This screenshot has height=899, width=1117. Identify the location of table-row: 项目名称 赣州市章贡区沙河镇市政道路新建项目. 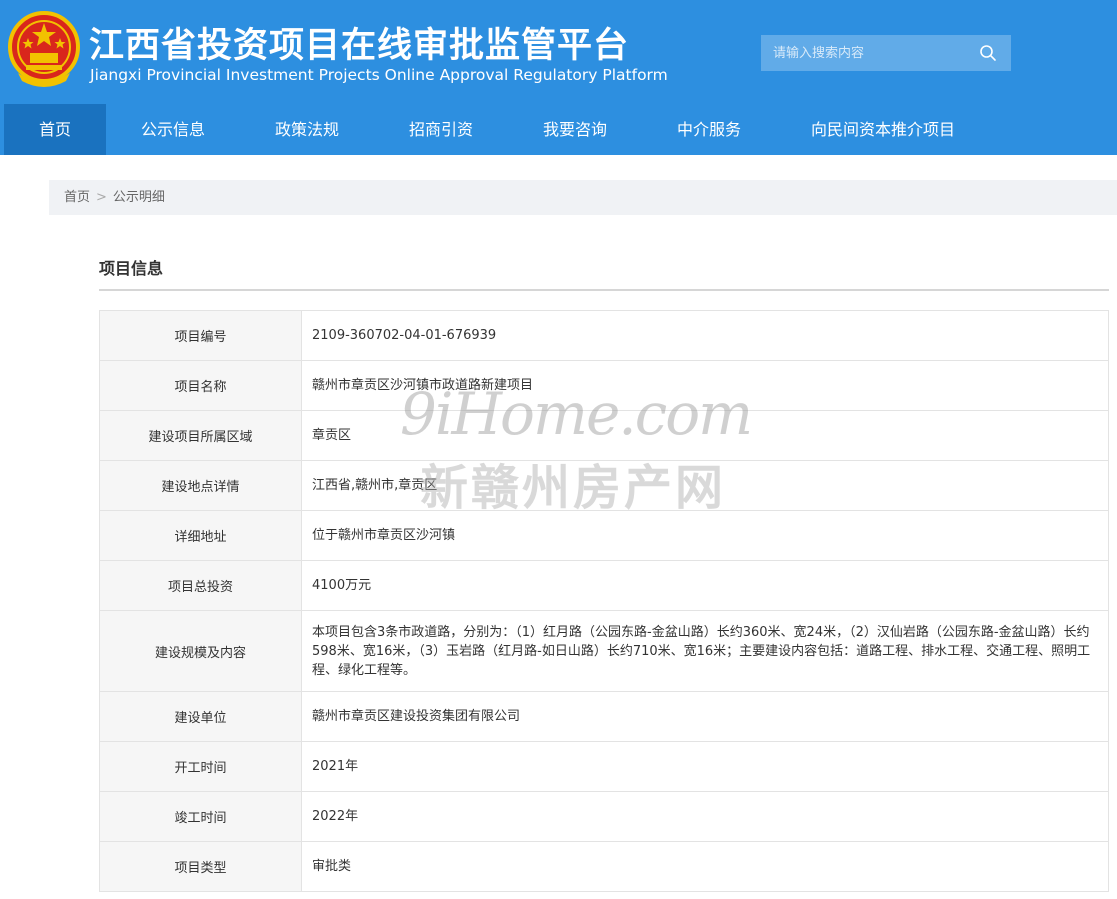
(604, 385).